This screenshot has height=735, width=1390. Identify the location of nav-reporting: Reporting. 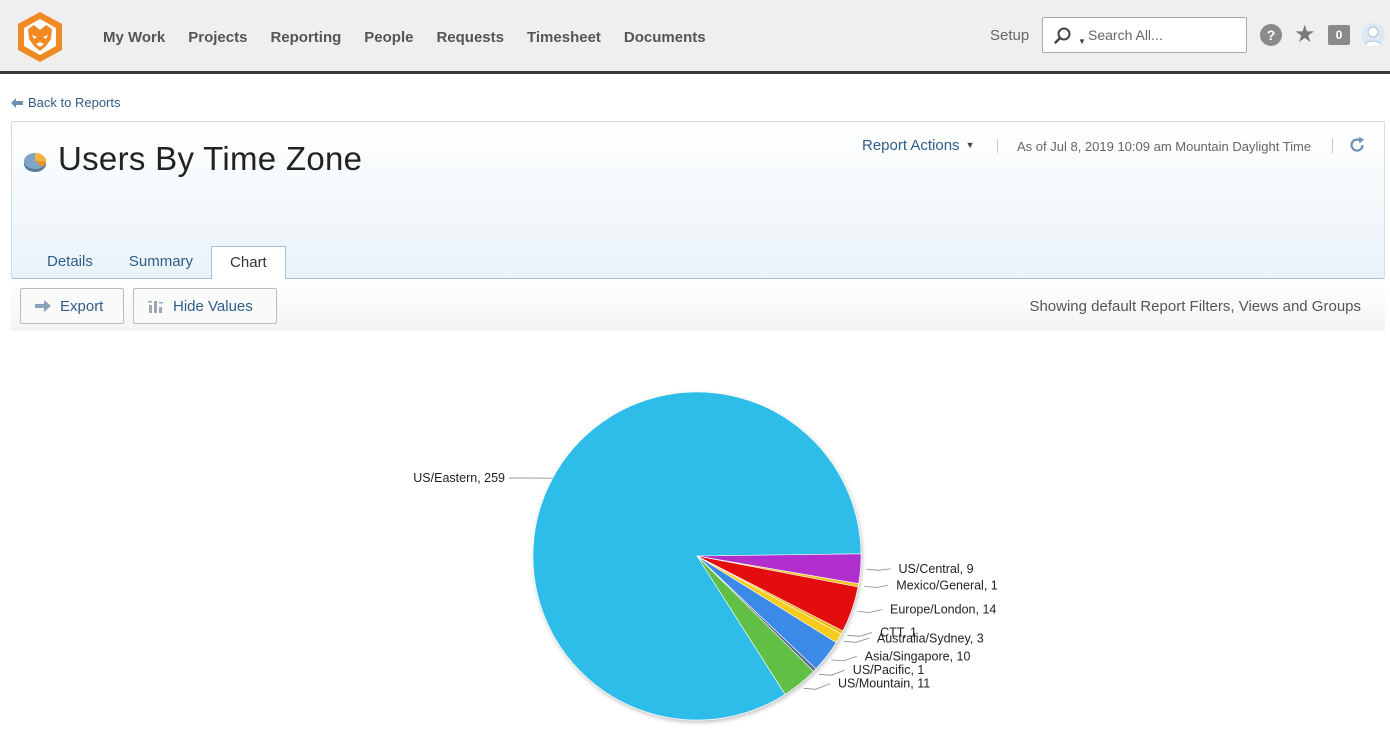
(305, 37).